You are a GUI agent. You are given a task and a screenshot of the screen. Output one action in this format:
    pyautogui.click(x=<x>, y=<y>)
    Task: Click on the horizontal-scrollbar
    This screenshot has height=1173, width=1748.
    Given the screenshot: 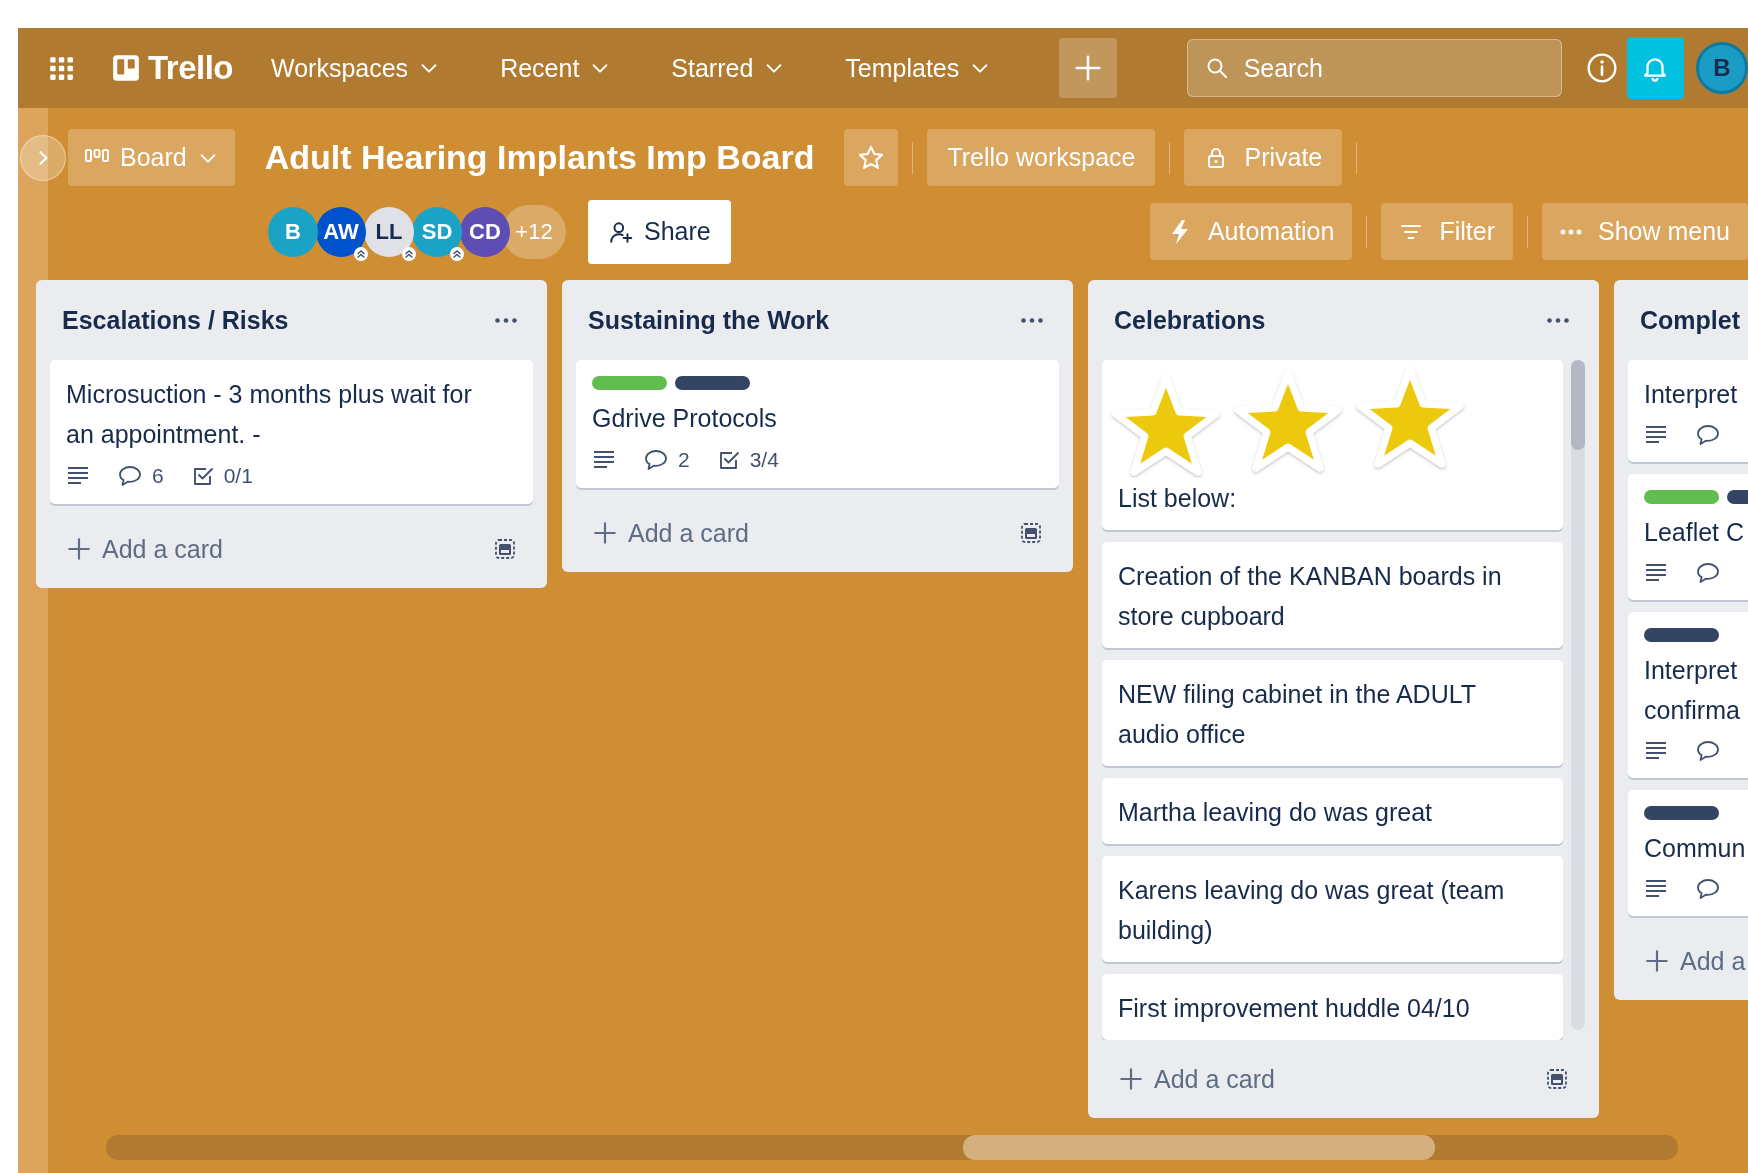 What is the action you would take?
    pyautogui.click(x=892, y=1147)
    